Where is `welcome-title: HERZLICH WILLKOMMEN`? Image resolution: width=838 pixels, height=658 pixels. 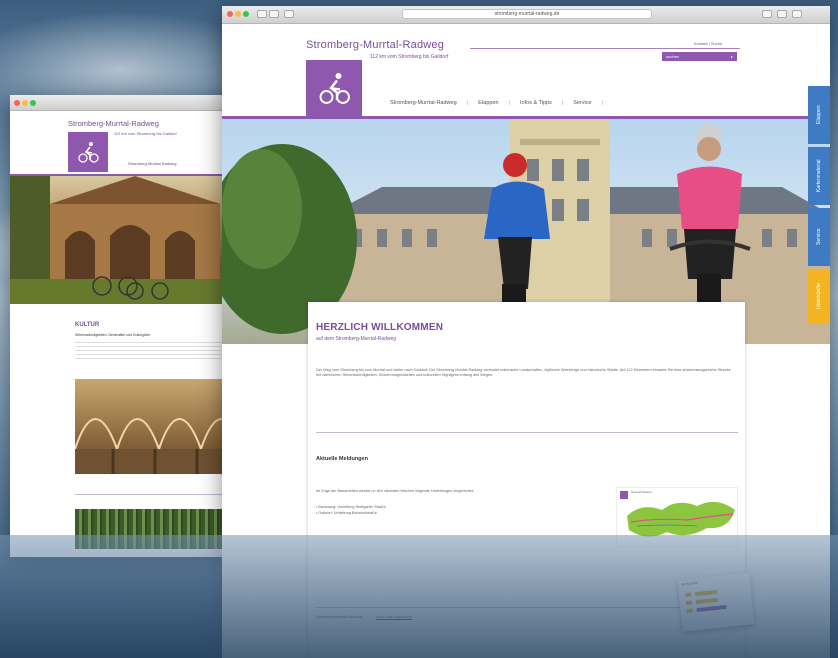
welcome-title: HERZLICH WILLKOMMEN is located at coordinates (380, 327).